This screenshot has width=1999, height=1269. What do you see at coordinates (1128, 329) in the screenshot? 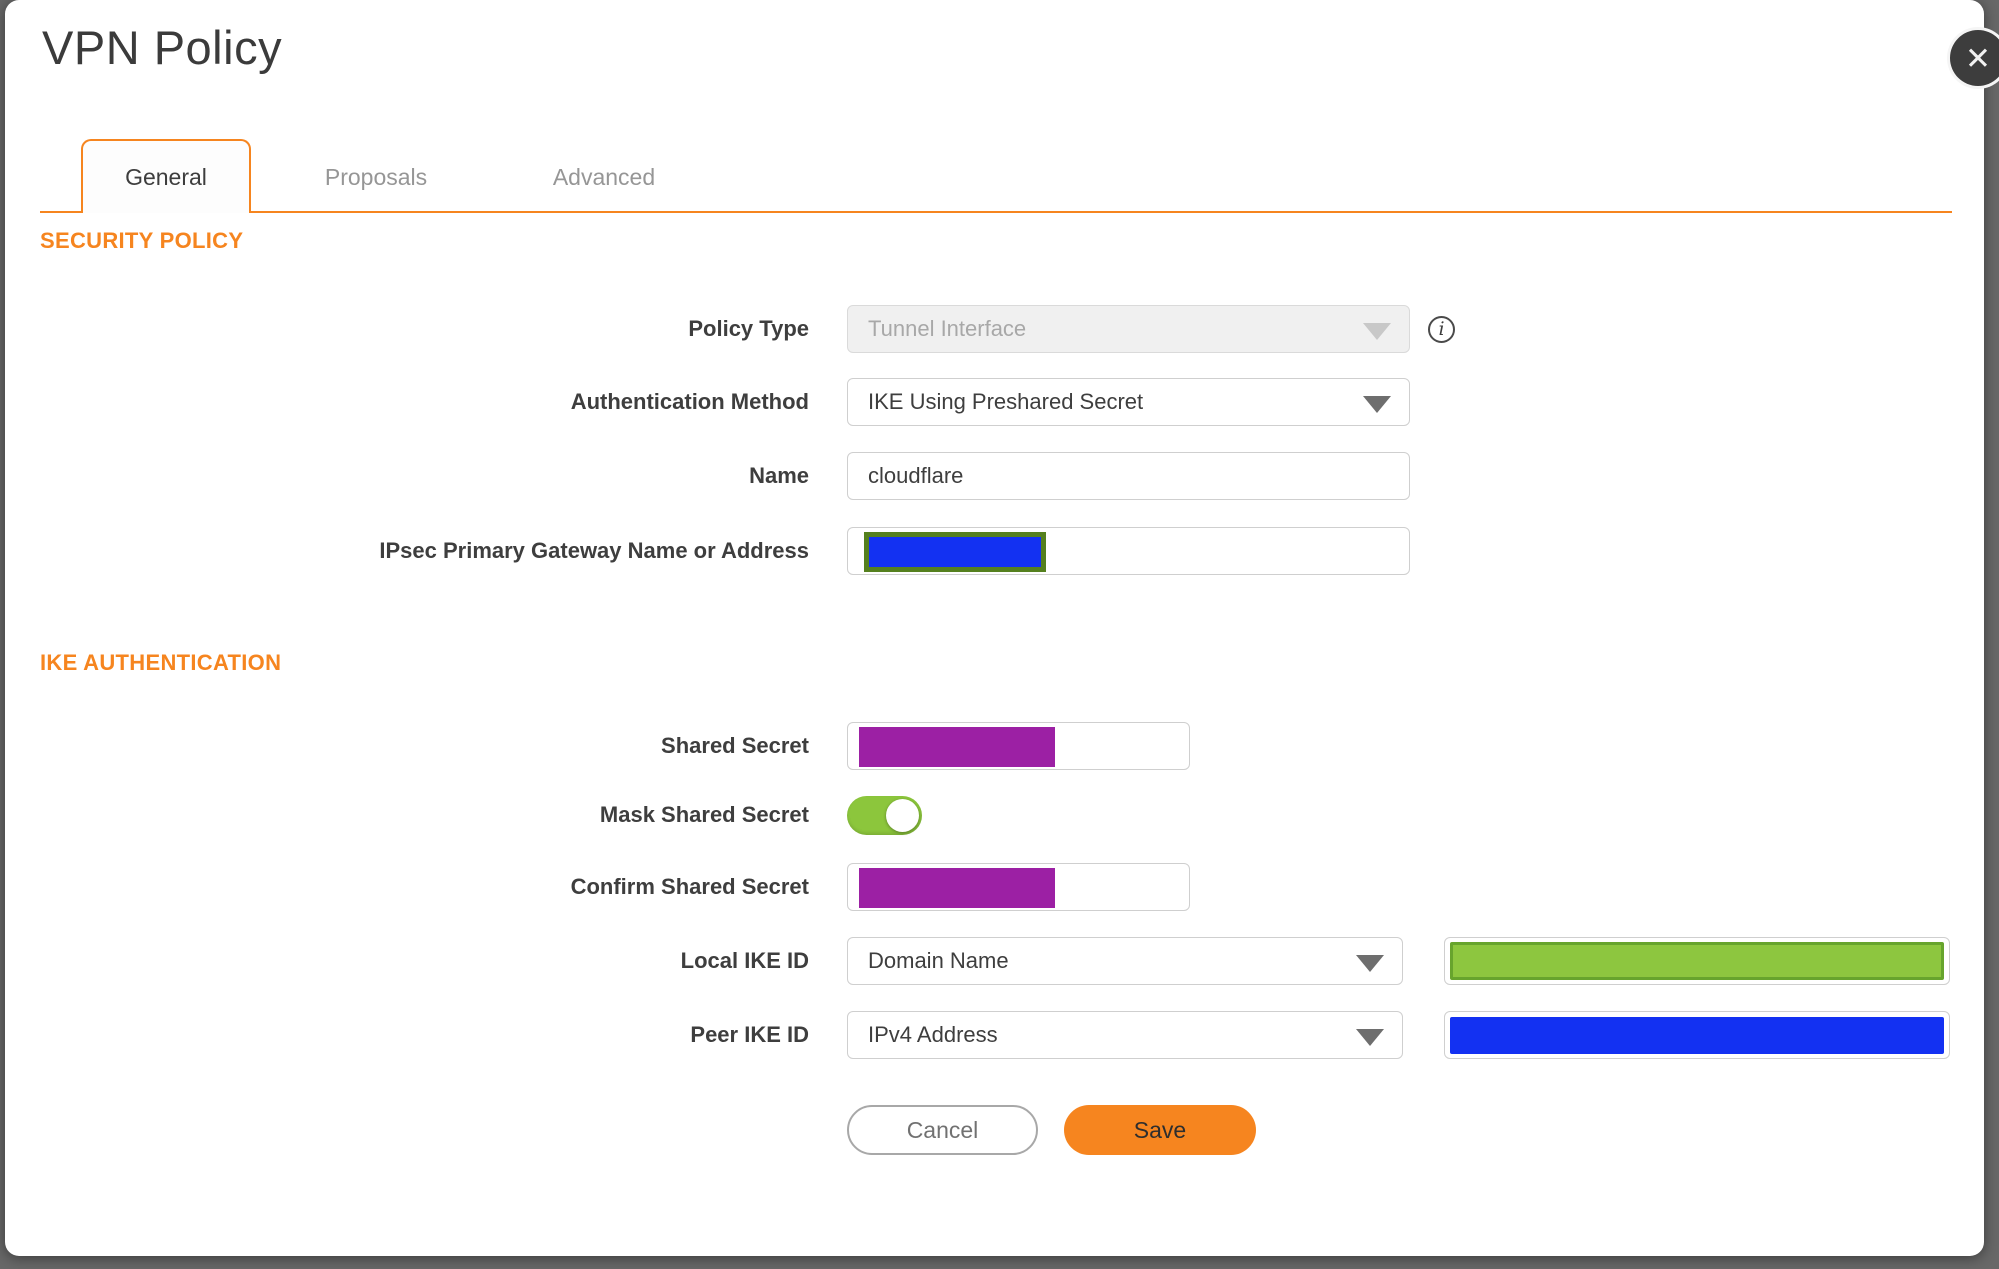
I see `policy-type-select: Tunnel Interface` at bounding box center [1128, 329].